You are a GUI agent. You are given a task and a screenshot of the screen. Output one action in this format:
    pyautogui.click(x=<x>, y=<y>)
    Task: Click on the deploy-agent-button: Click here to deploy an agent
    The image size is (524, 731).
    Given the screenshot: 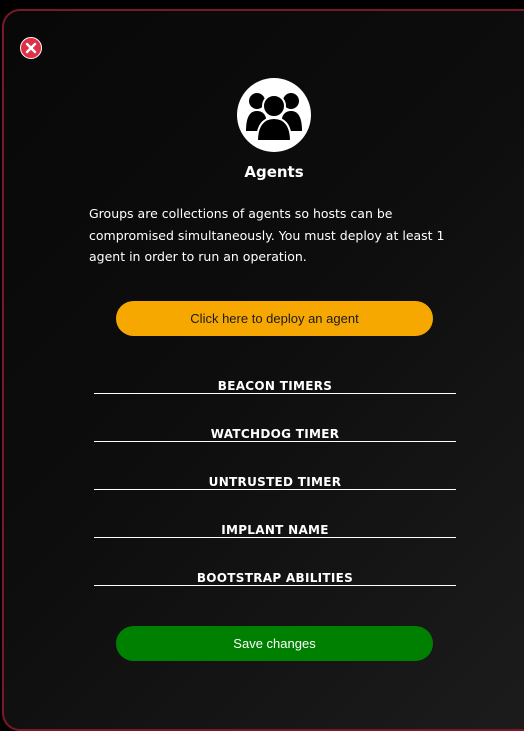 What is the action you would take?
    pyautogui.click(x=274, y=318)
    